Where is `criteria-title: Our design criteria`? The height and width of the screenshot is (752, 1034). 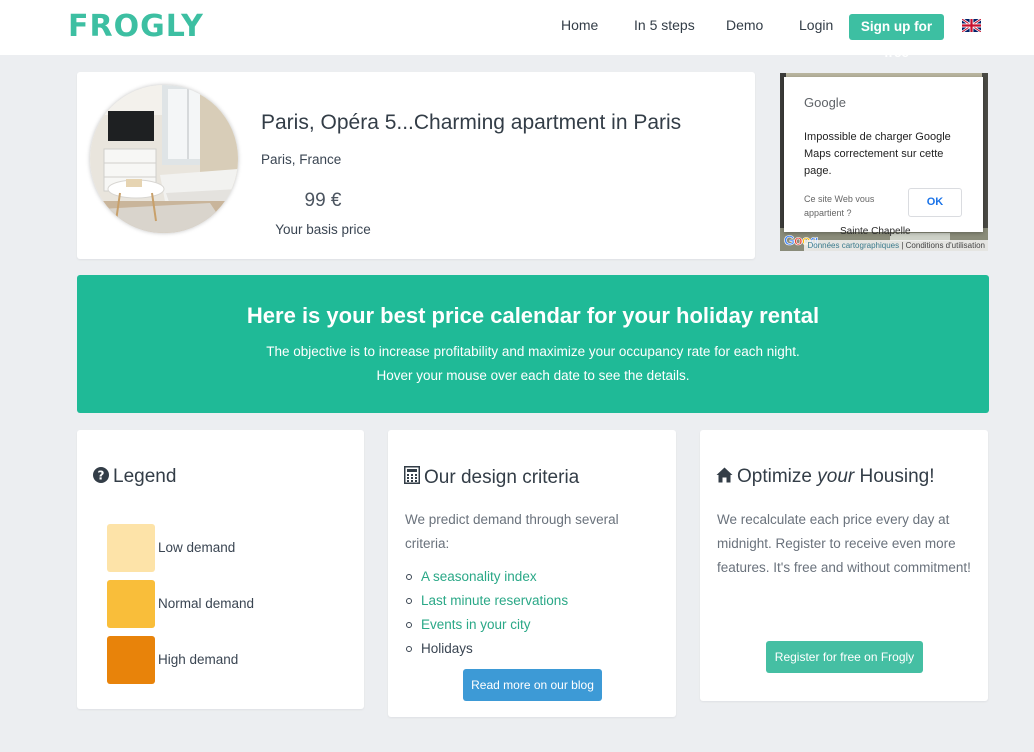 criteria-title: Our design criteria is located at coordinates (502, 477).